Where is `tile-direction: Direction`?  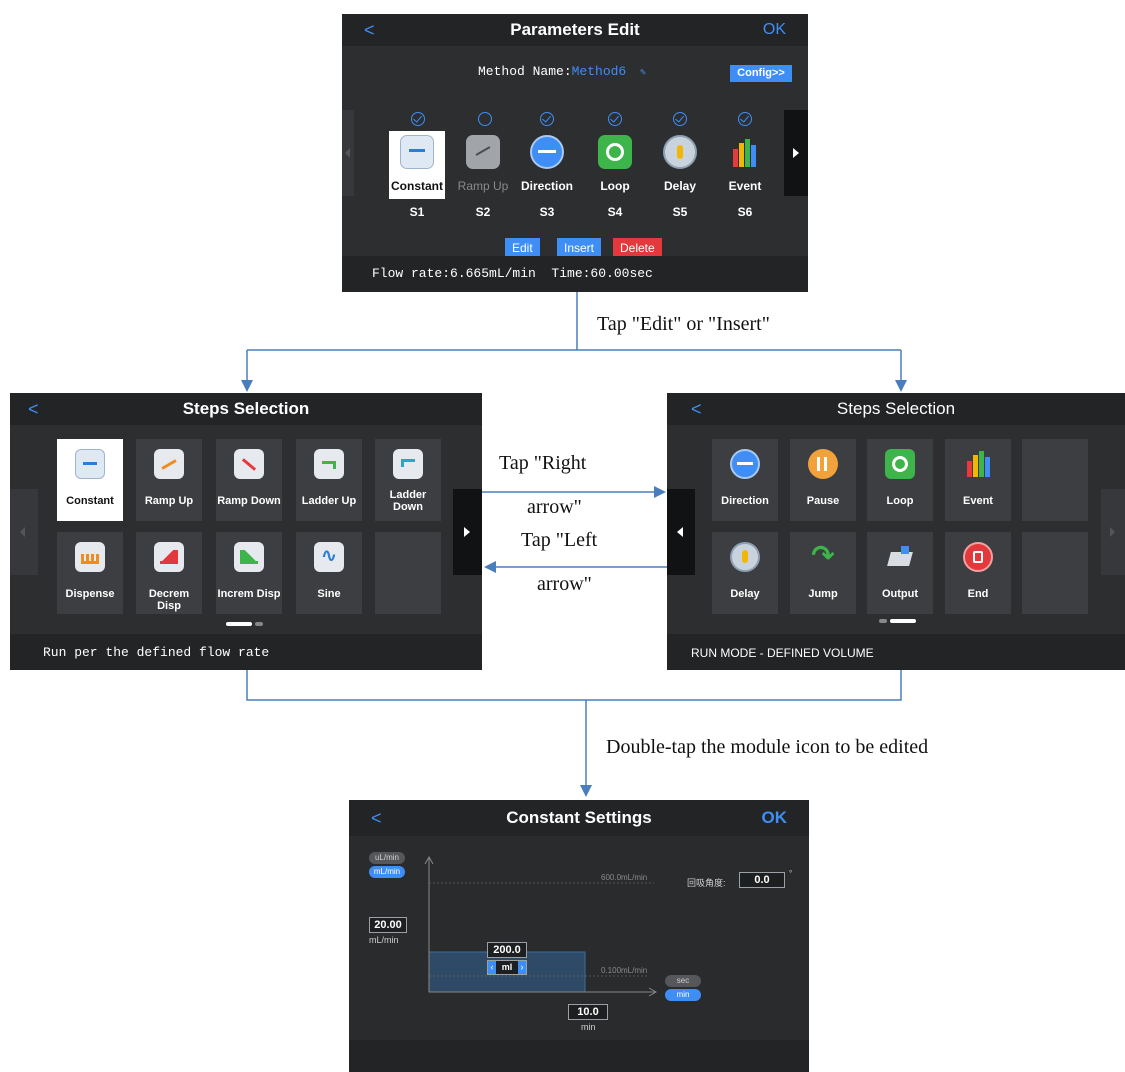
tile-direction: Direction is located at coordinates (745, 480).